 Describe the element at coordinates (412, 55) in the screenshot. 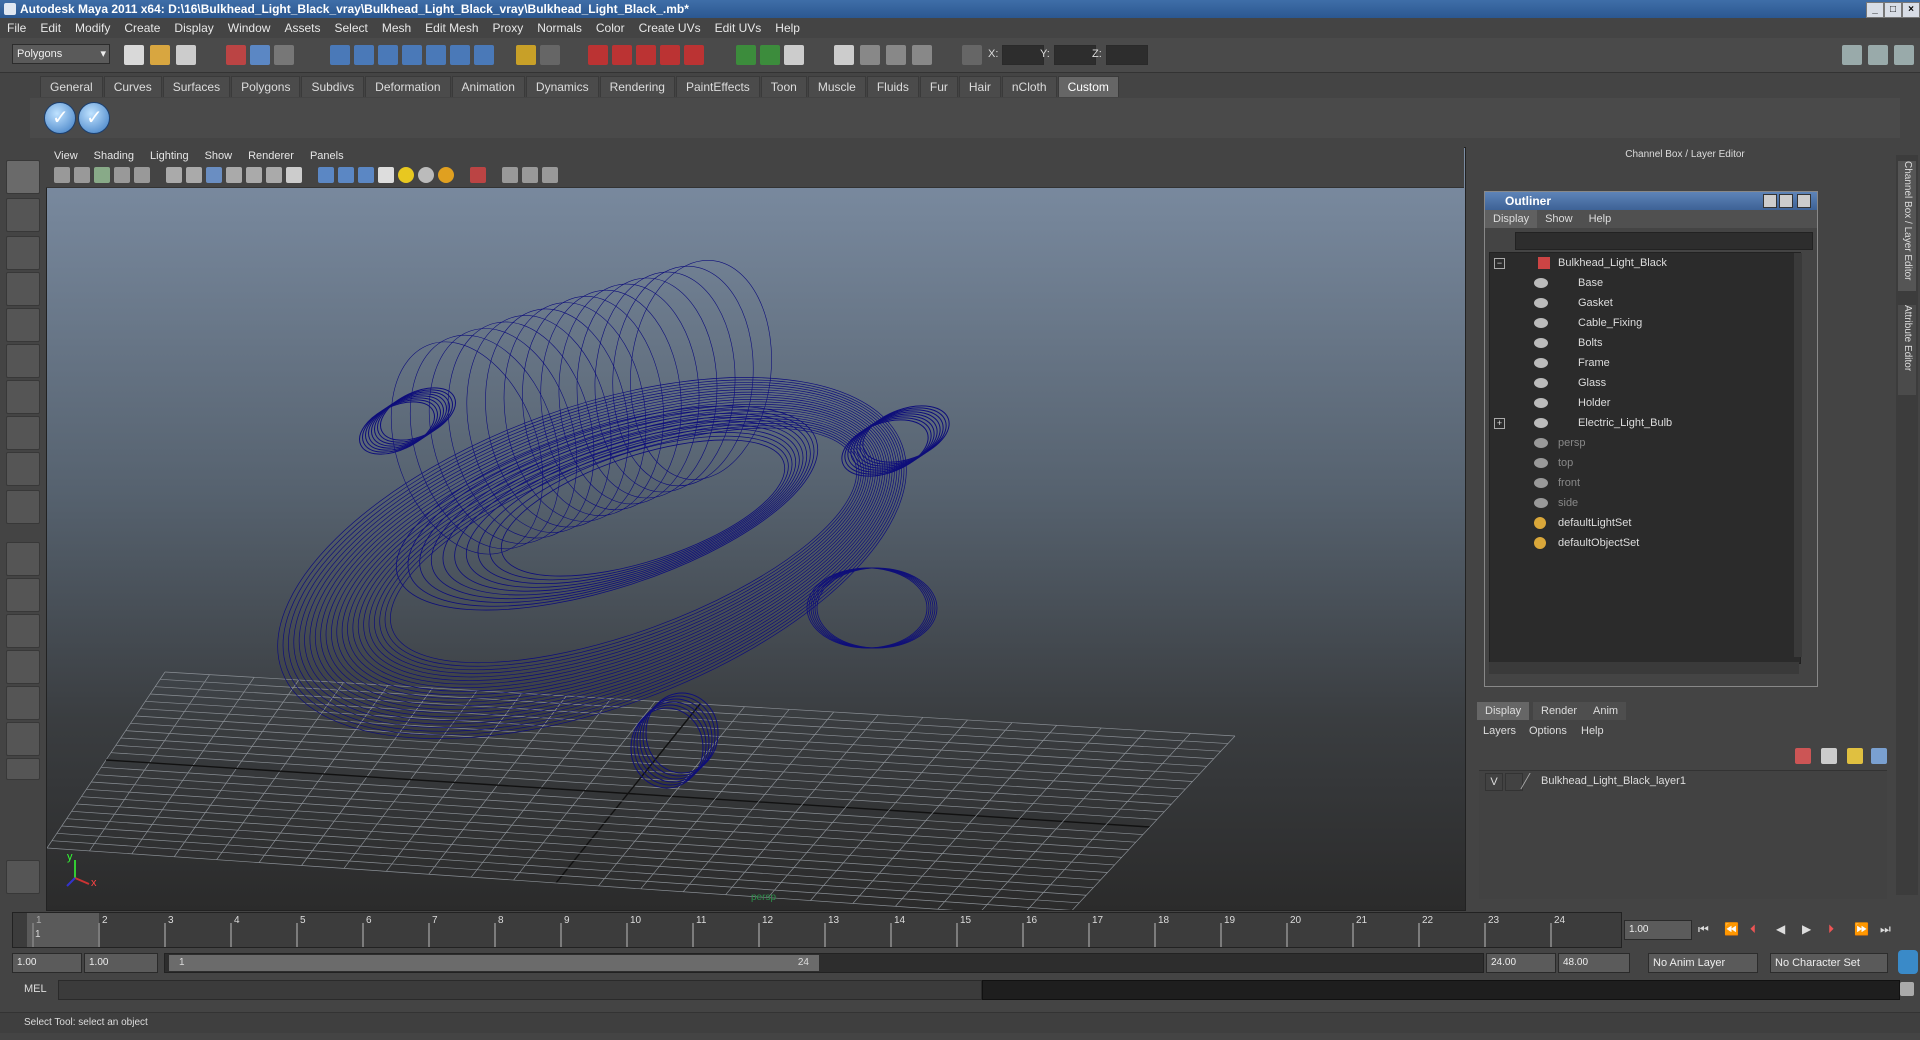

I see `snap-plane-icon` at that location.